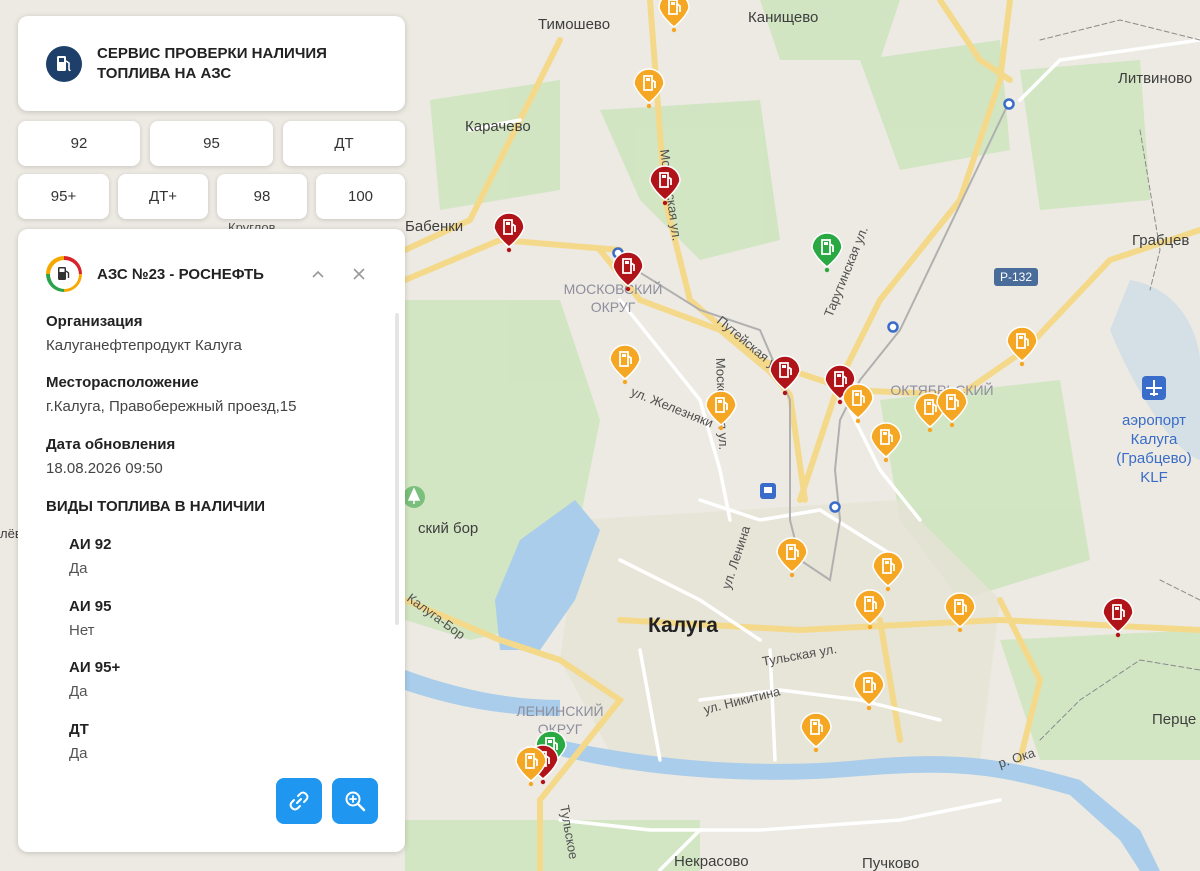  What do you see at coordinates (171, 406) in the screenshot?
I see `location-value: г.Калуга, Правобережный проезд,15` at bounding box center [171, 406].